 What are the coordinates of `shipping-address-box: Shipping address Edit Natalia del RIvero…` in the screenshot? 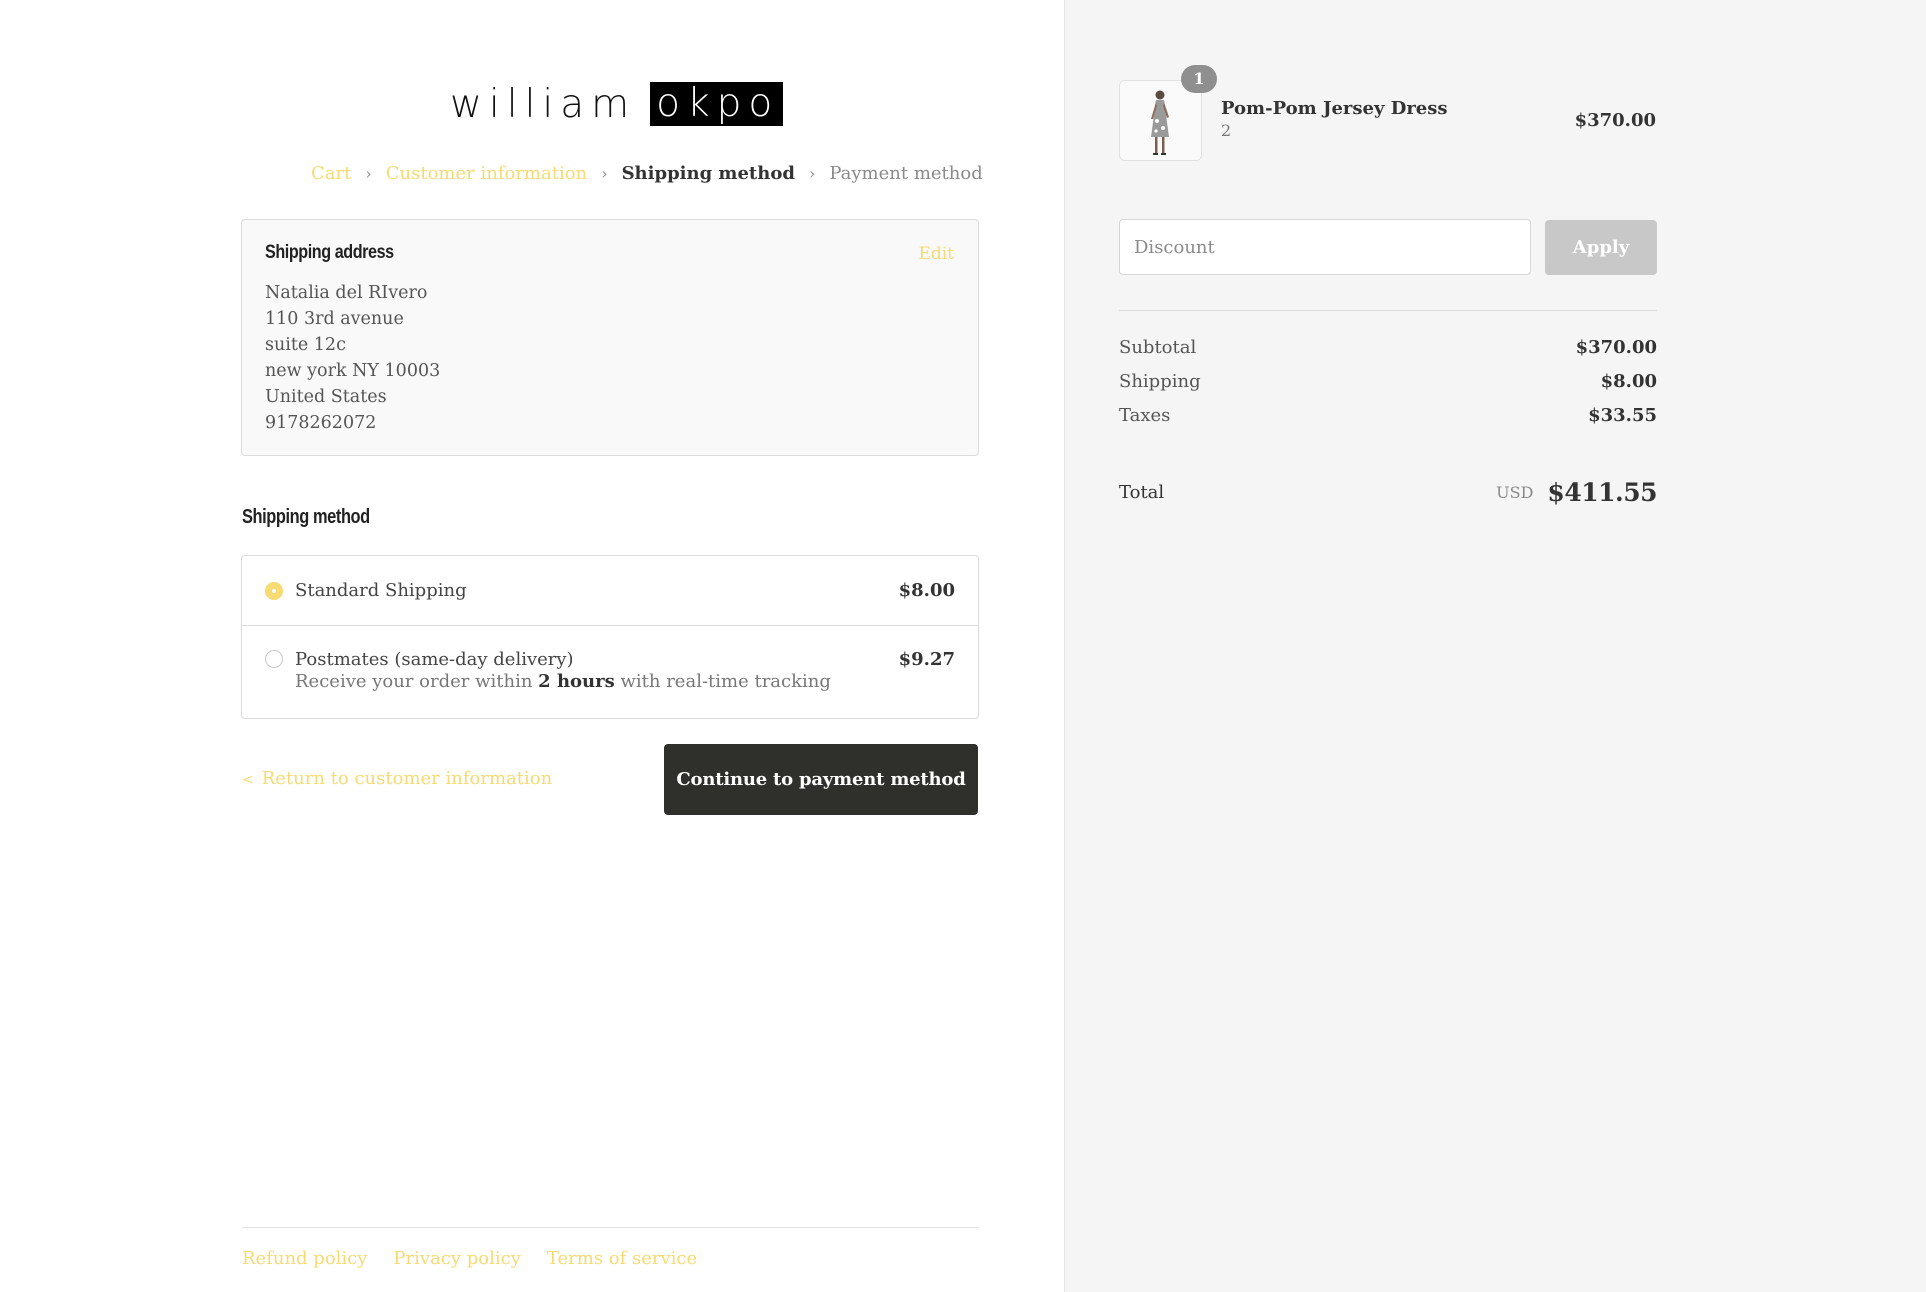 It's located at (610, 337).